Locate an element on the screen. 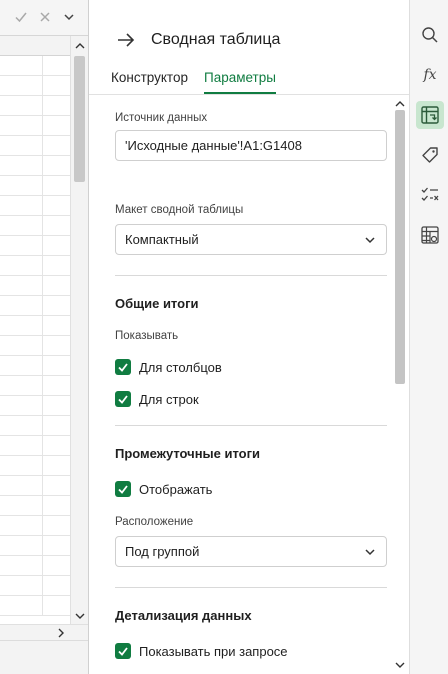 This screenshot has width=448, height=674. column-header is located at coordinates (35, 46).